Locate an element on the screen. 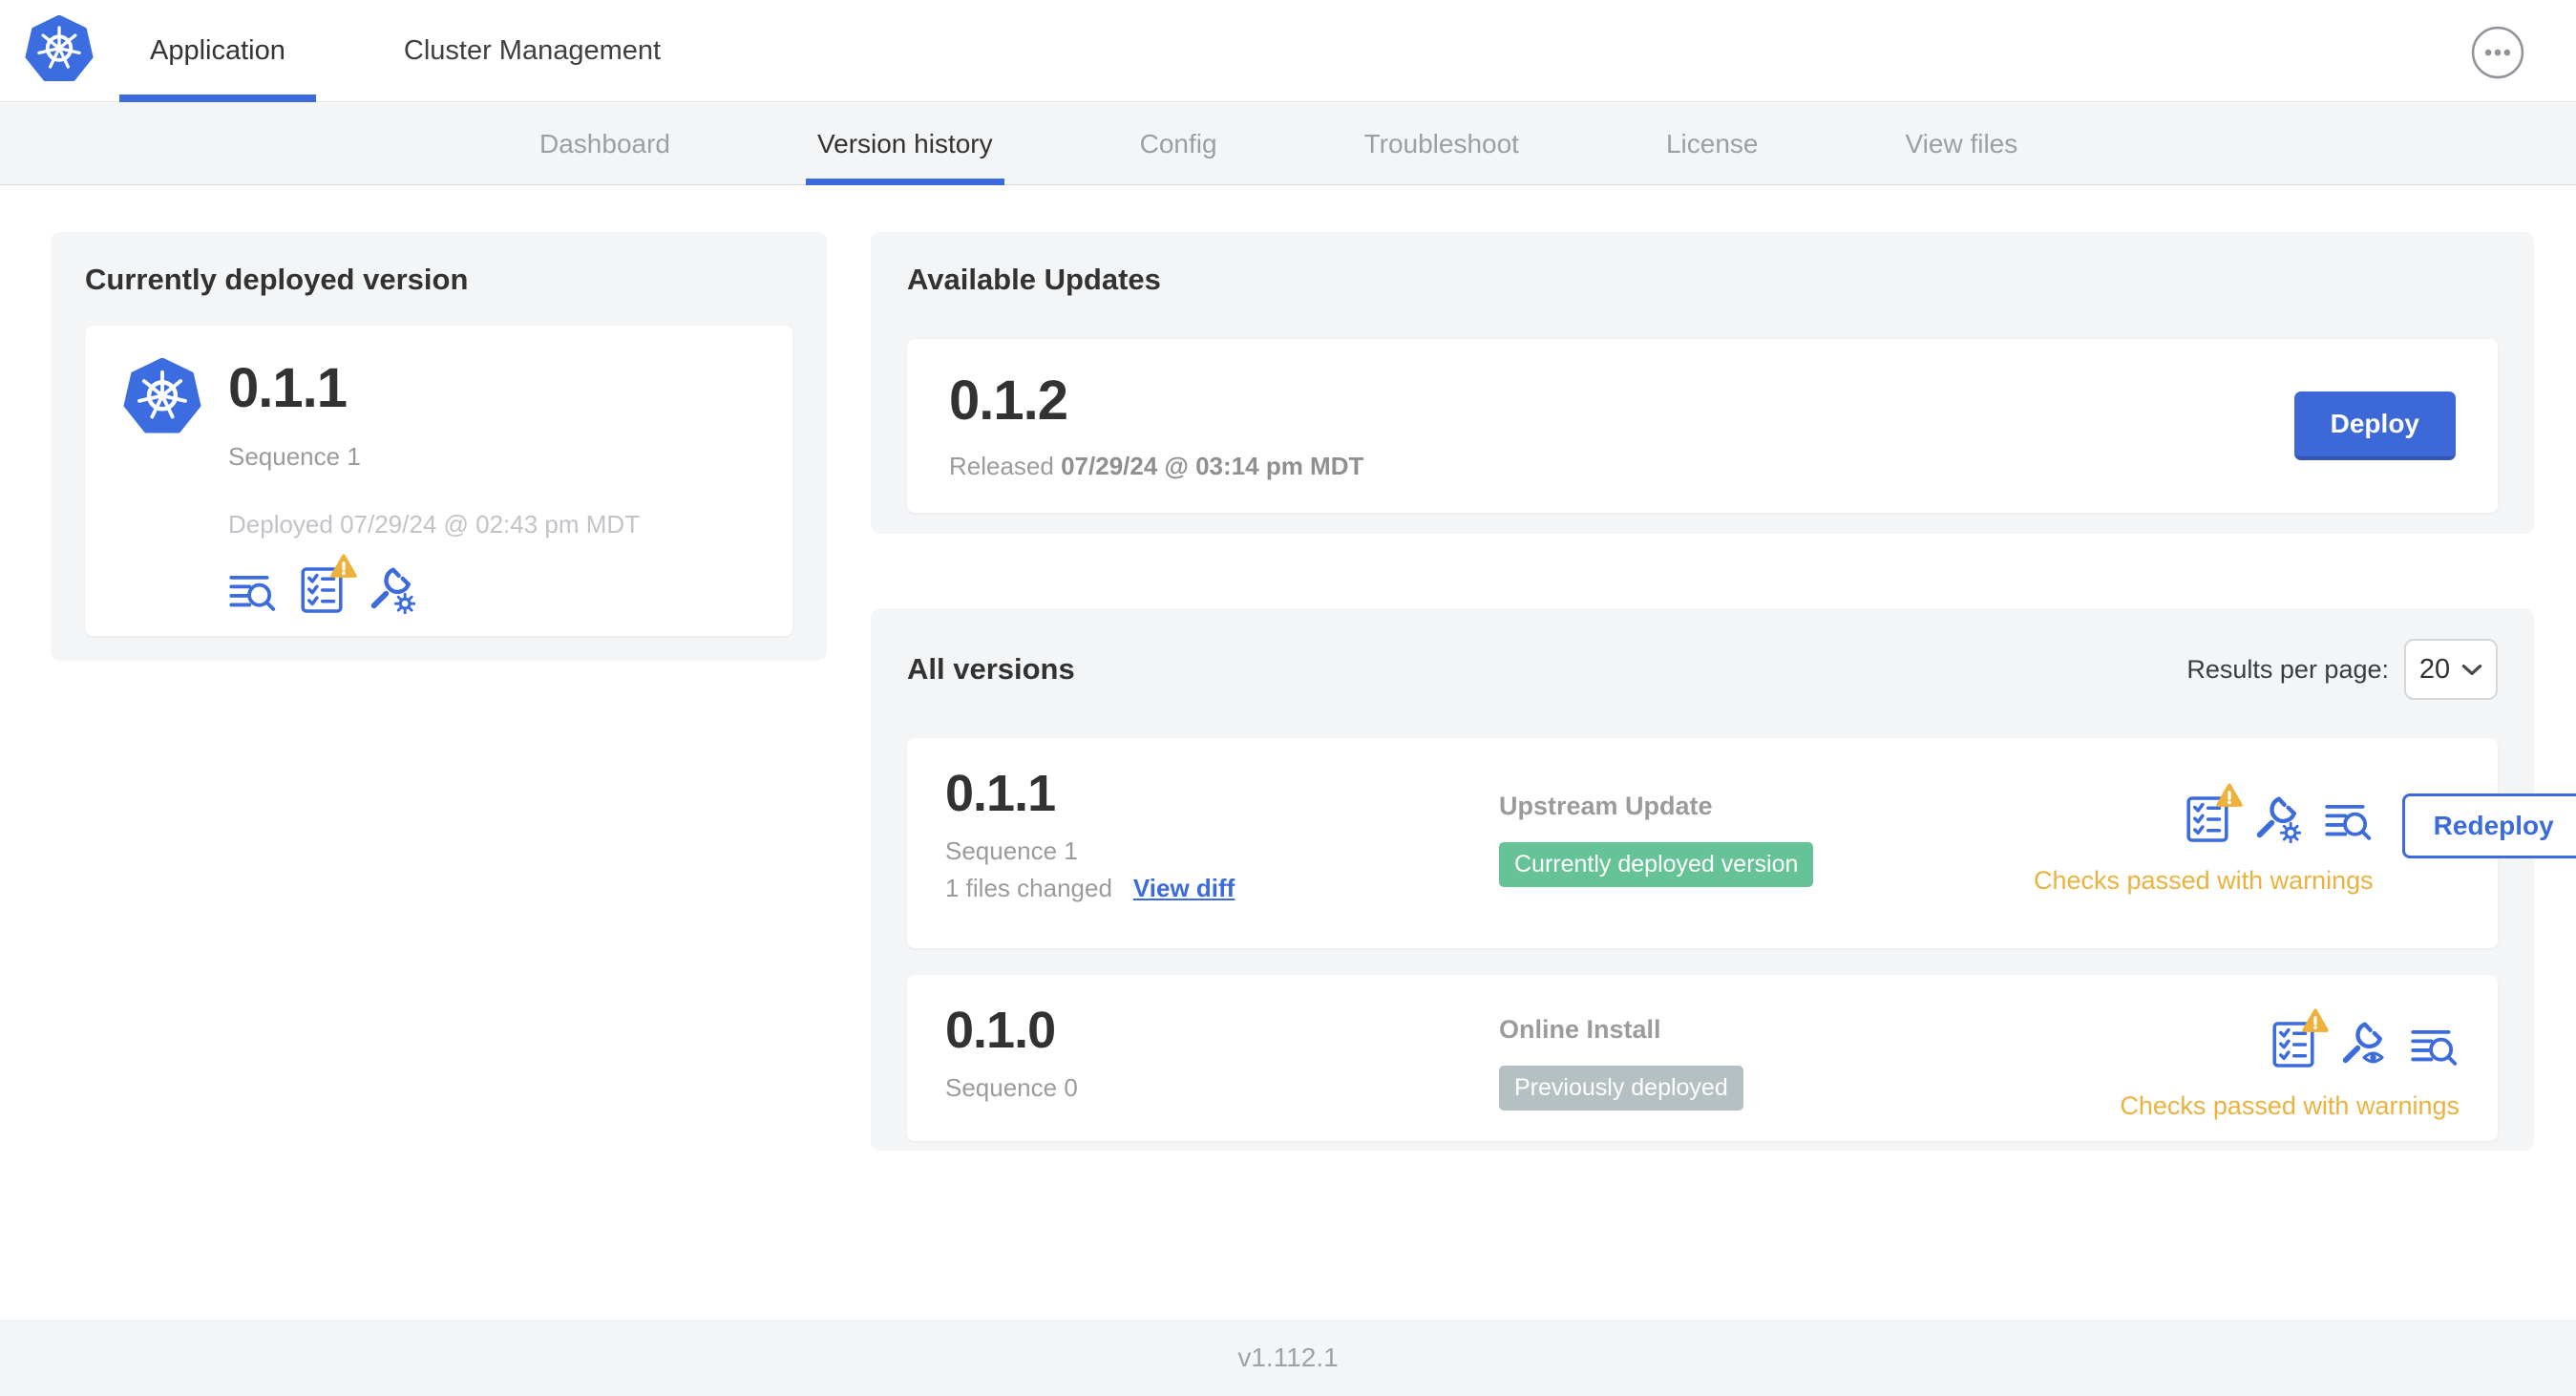 This screenshot has width=2576, height=1396. tab-application: Application is located at coordinates (217, 51).